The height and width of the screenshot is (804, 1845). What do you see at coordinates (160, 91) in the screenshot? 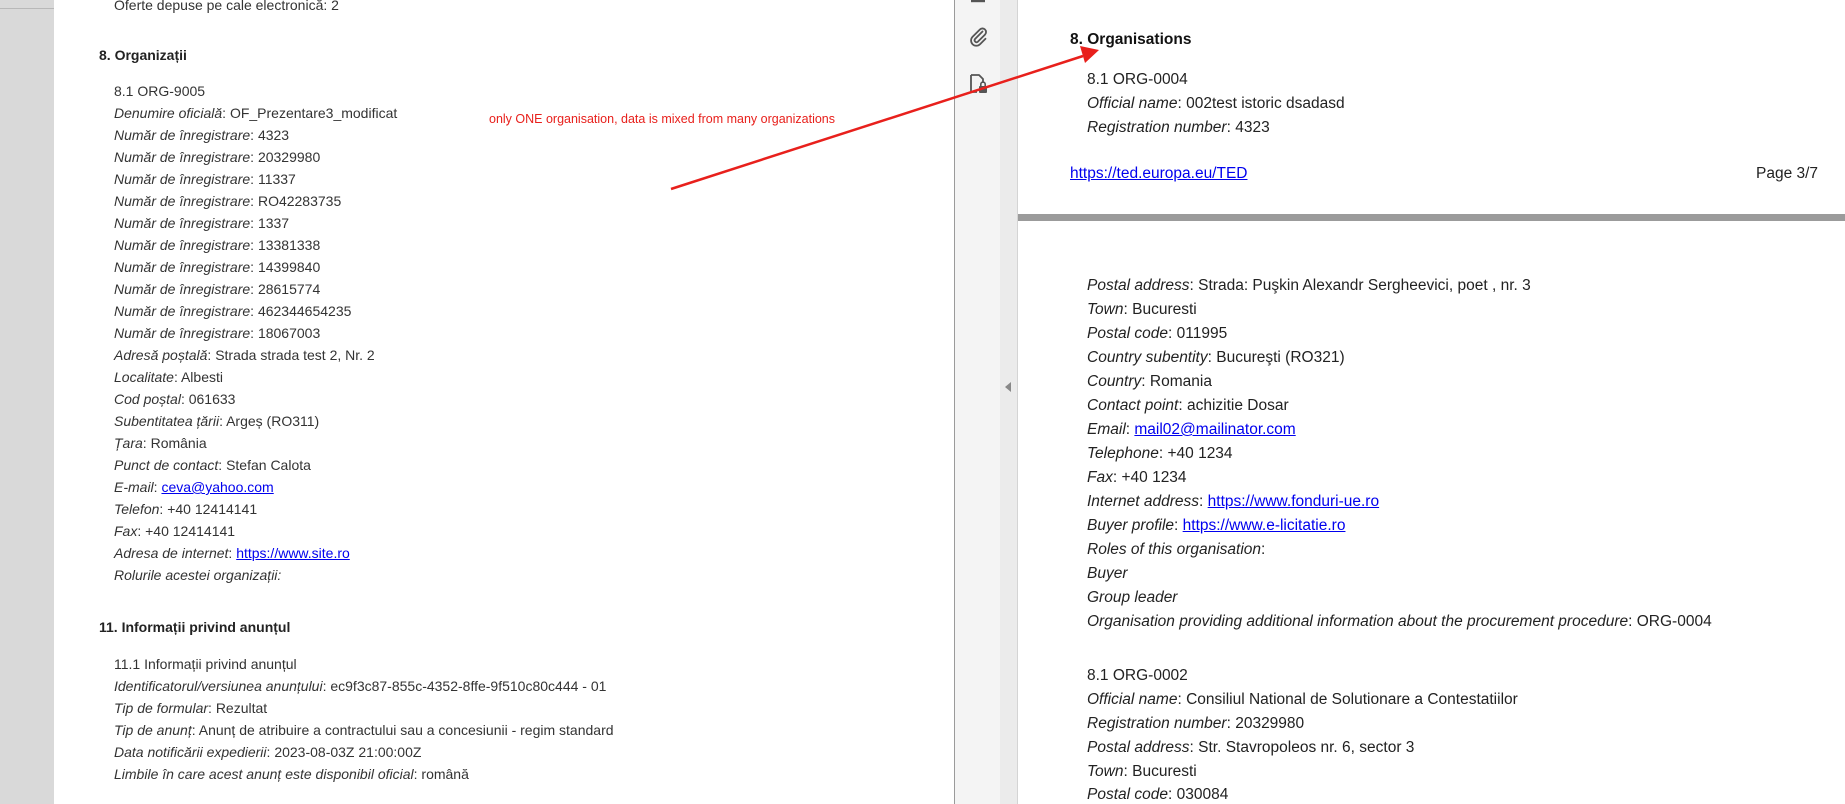
I see `org-id: 8.1 ORG-9005` at bounding box center [160, 91].